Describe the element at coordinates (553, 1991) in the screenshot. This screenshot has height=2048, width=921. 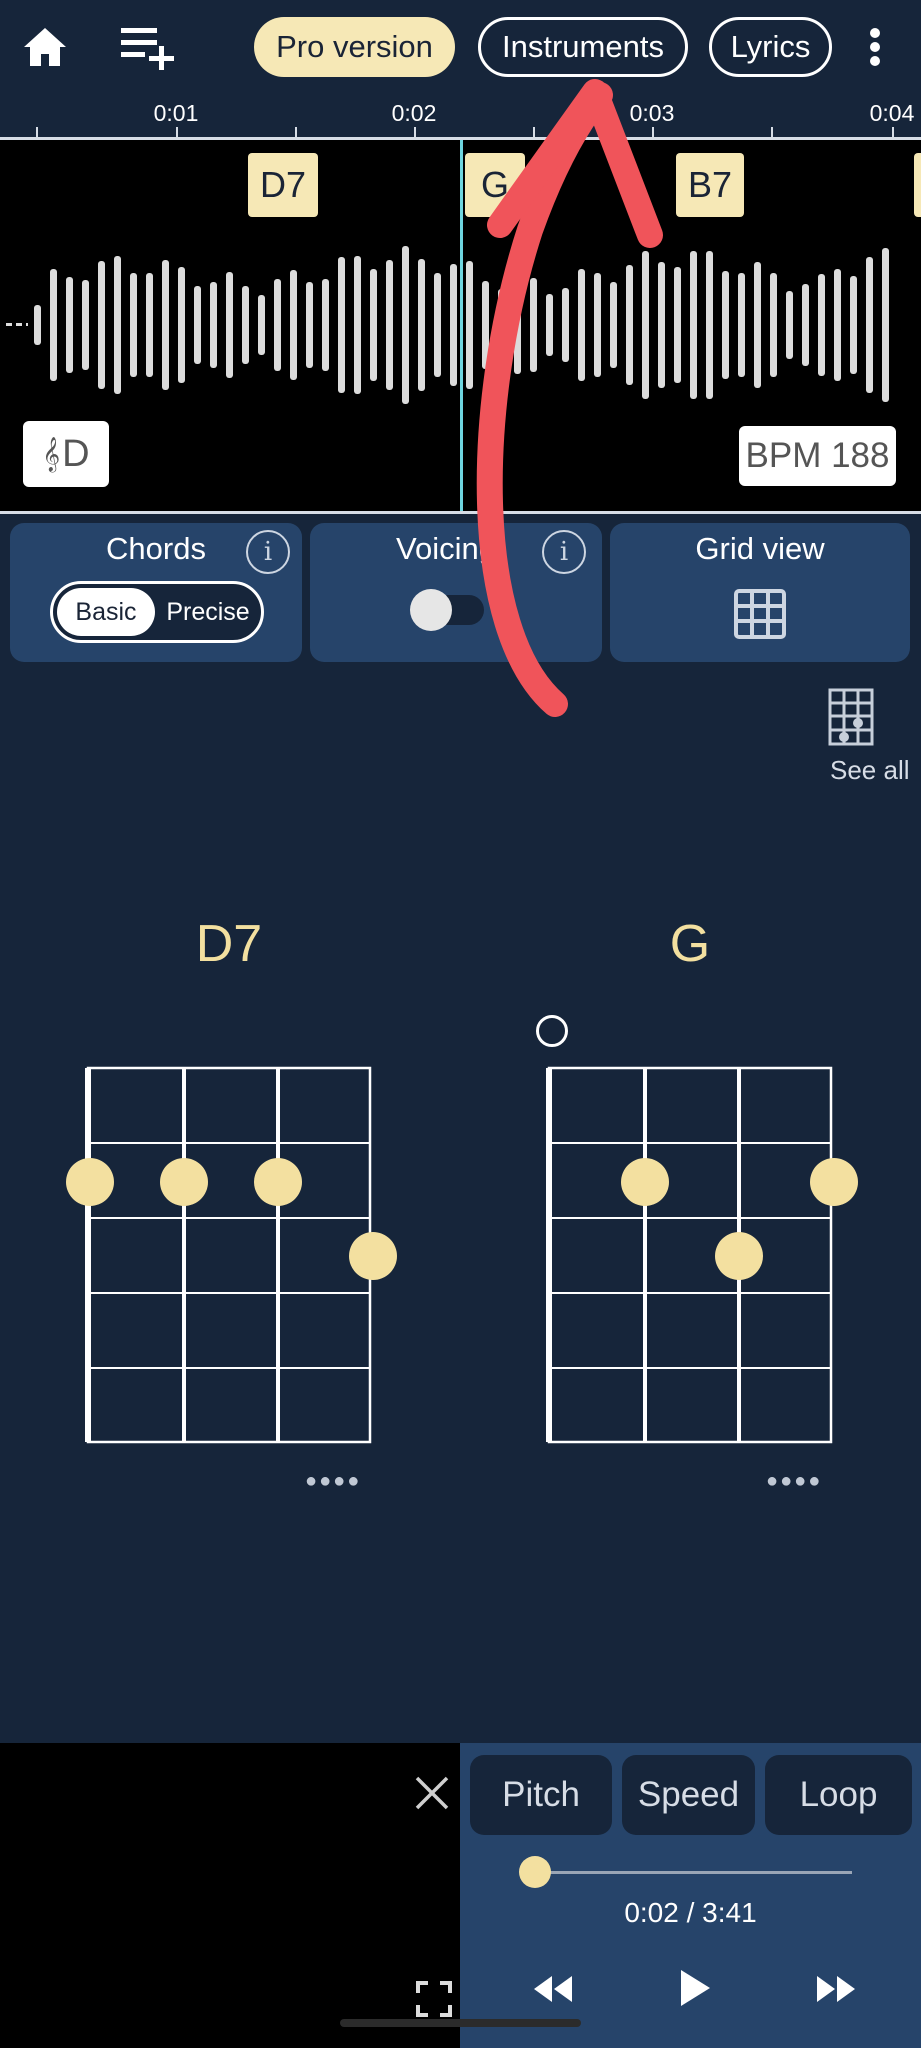
I see `rewind-icon` at that location.